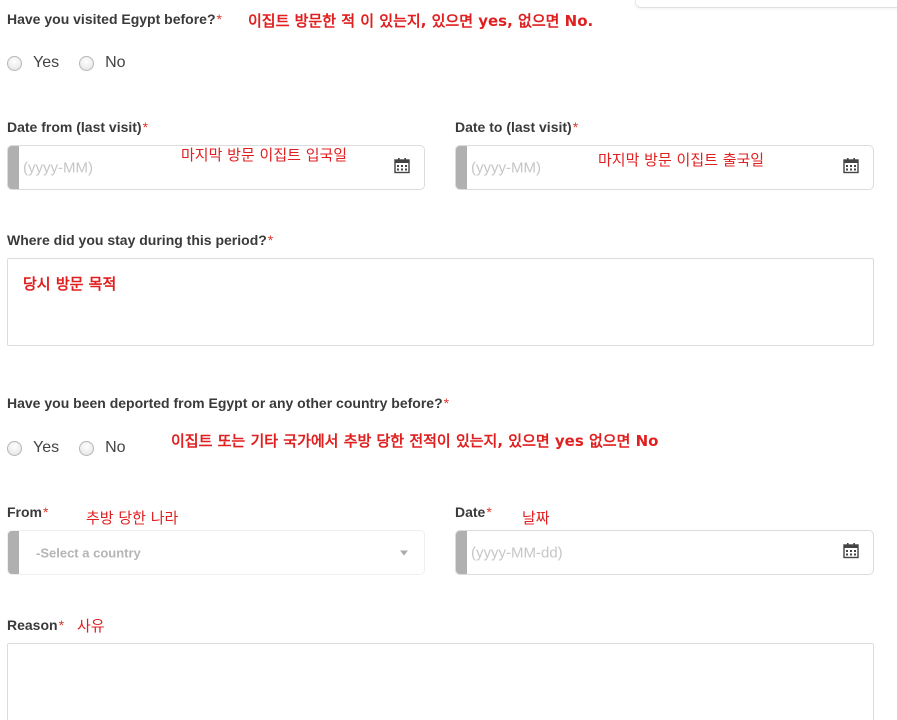 This screenshot has width=897, height=720. I want to click on date-from-text: Date from (last visit), so click(74, 127).